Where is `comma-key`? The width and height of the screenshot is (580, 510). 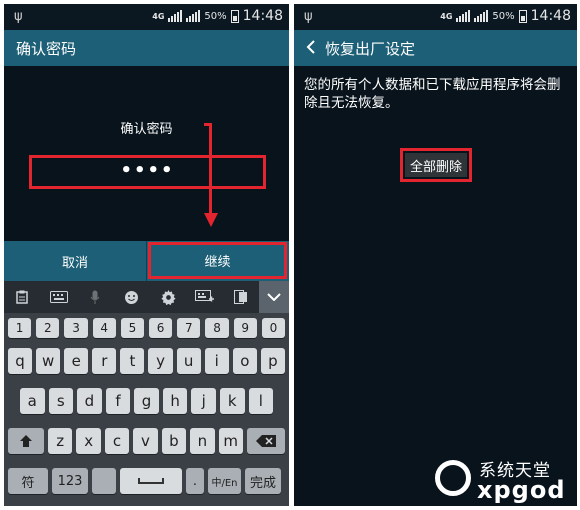
comma-key is located at coordinates (104, 481).